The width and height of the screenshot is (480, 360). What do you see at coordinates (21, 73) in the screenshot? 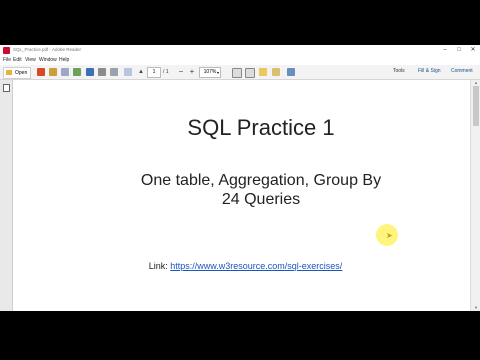
I see `open-button-label: Open` at bounding box center [21, 73].